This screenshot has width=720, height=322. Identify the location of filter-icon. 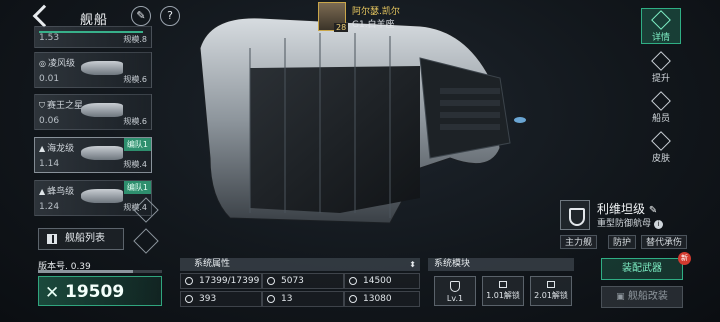
(146, 241).